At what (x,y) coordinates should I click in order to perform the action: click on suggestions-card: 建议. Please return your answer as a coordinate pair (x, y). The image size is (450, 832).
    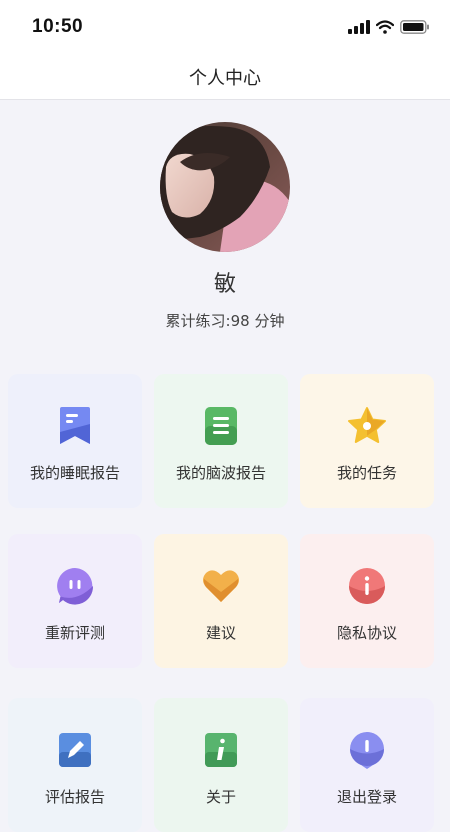
    Looking at the image, I should click on (221, 601).